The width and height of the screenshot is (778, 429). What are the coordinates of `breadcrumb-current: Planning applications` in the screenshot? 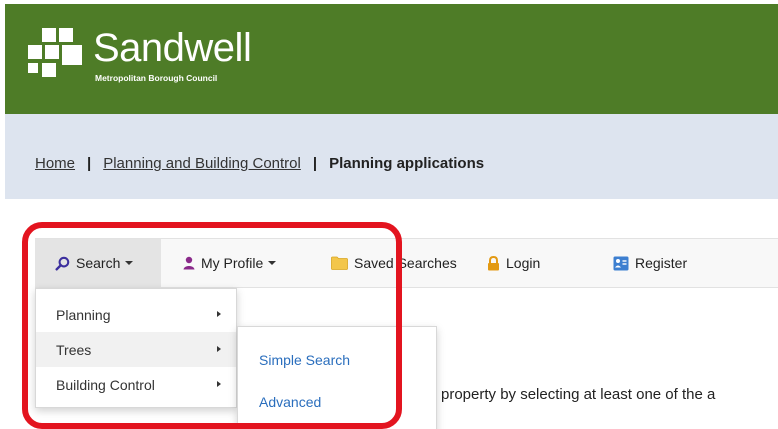 It's located at (407, 163).